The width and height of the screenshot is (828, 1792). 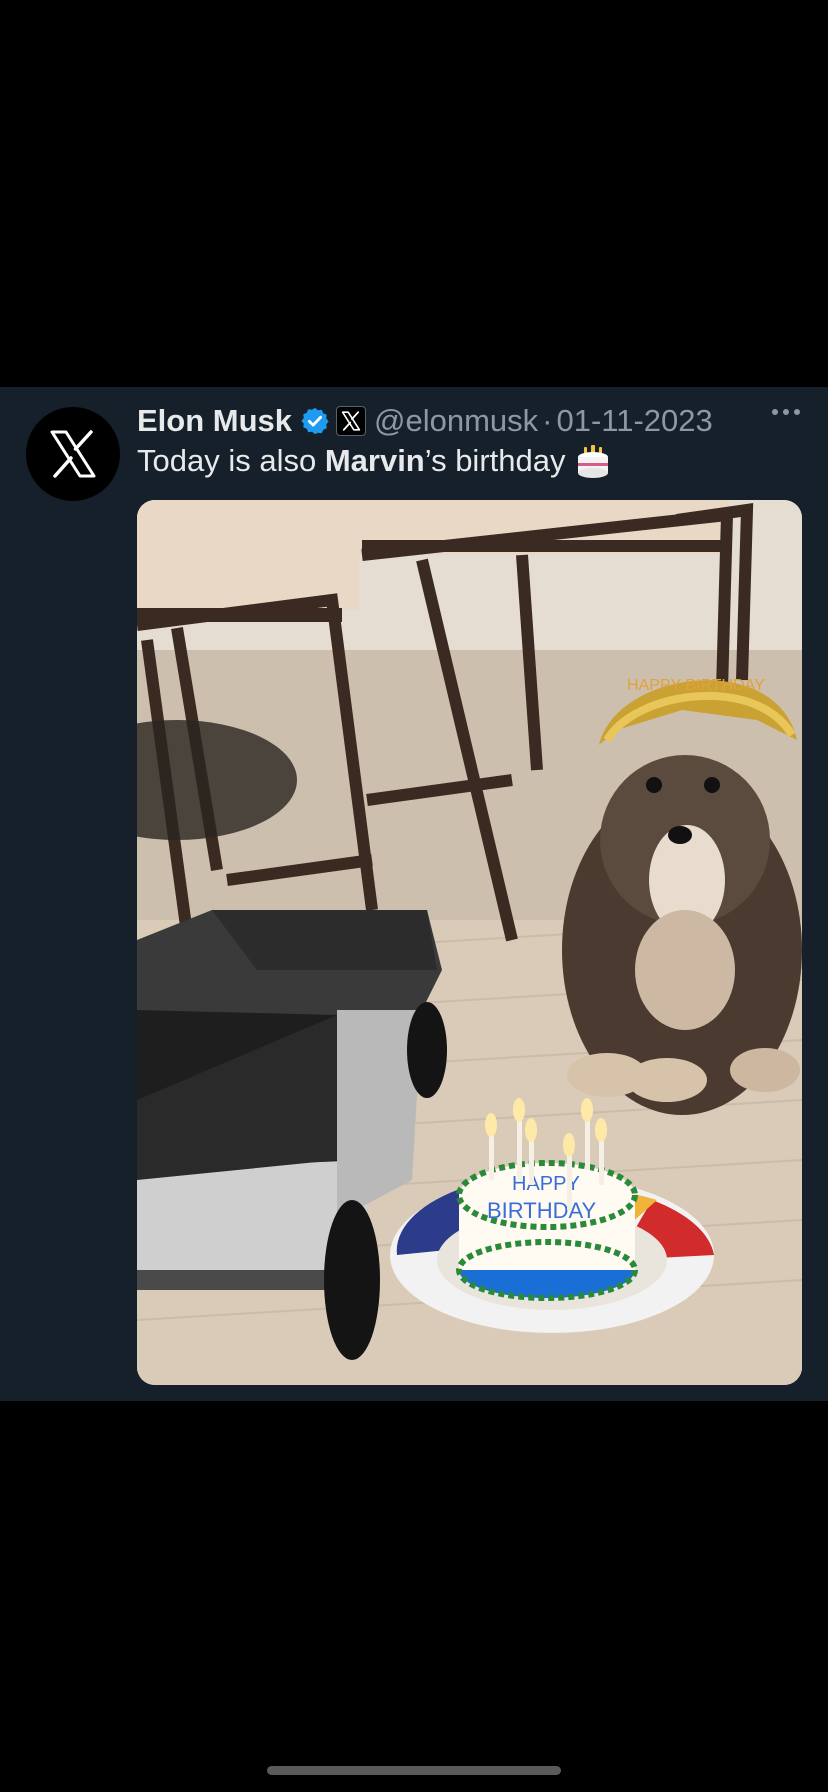 What do you see at coordinates (542, 1210) in the screenshot?
I see `cake-line-2: BIRTHDAY` at bounding box center [542, 1210].